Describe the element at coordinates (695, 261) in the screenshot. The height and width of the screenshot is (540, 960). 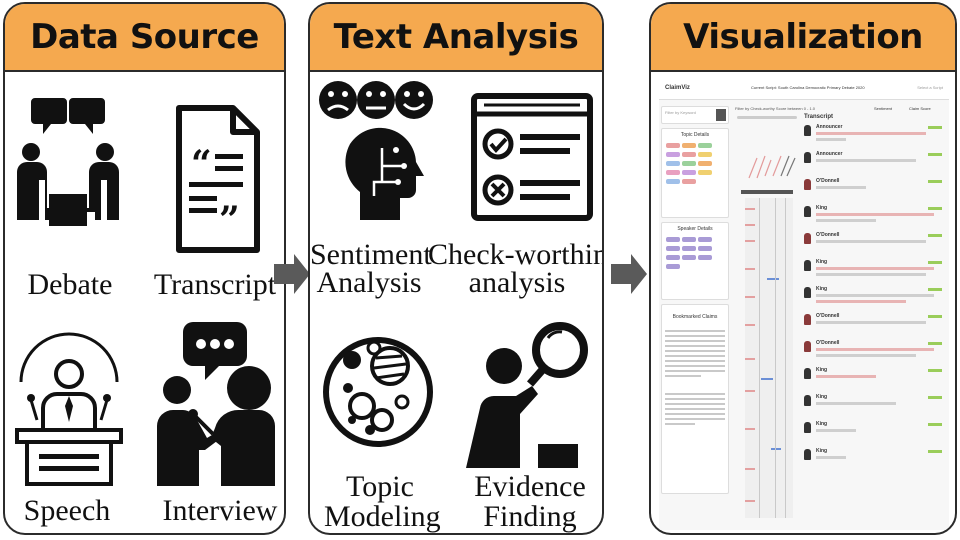
I see `speaker-details-box: Speaker Details` at that location.